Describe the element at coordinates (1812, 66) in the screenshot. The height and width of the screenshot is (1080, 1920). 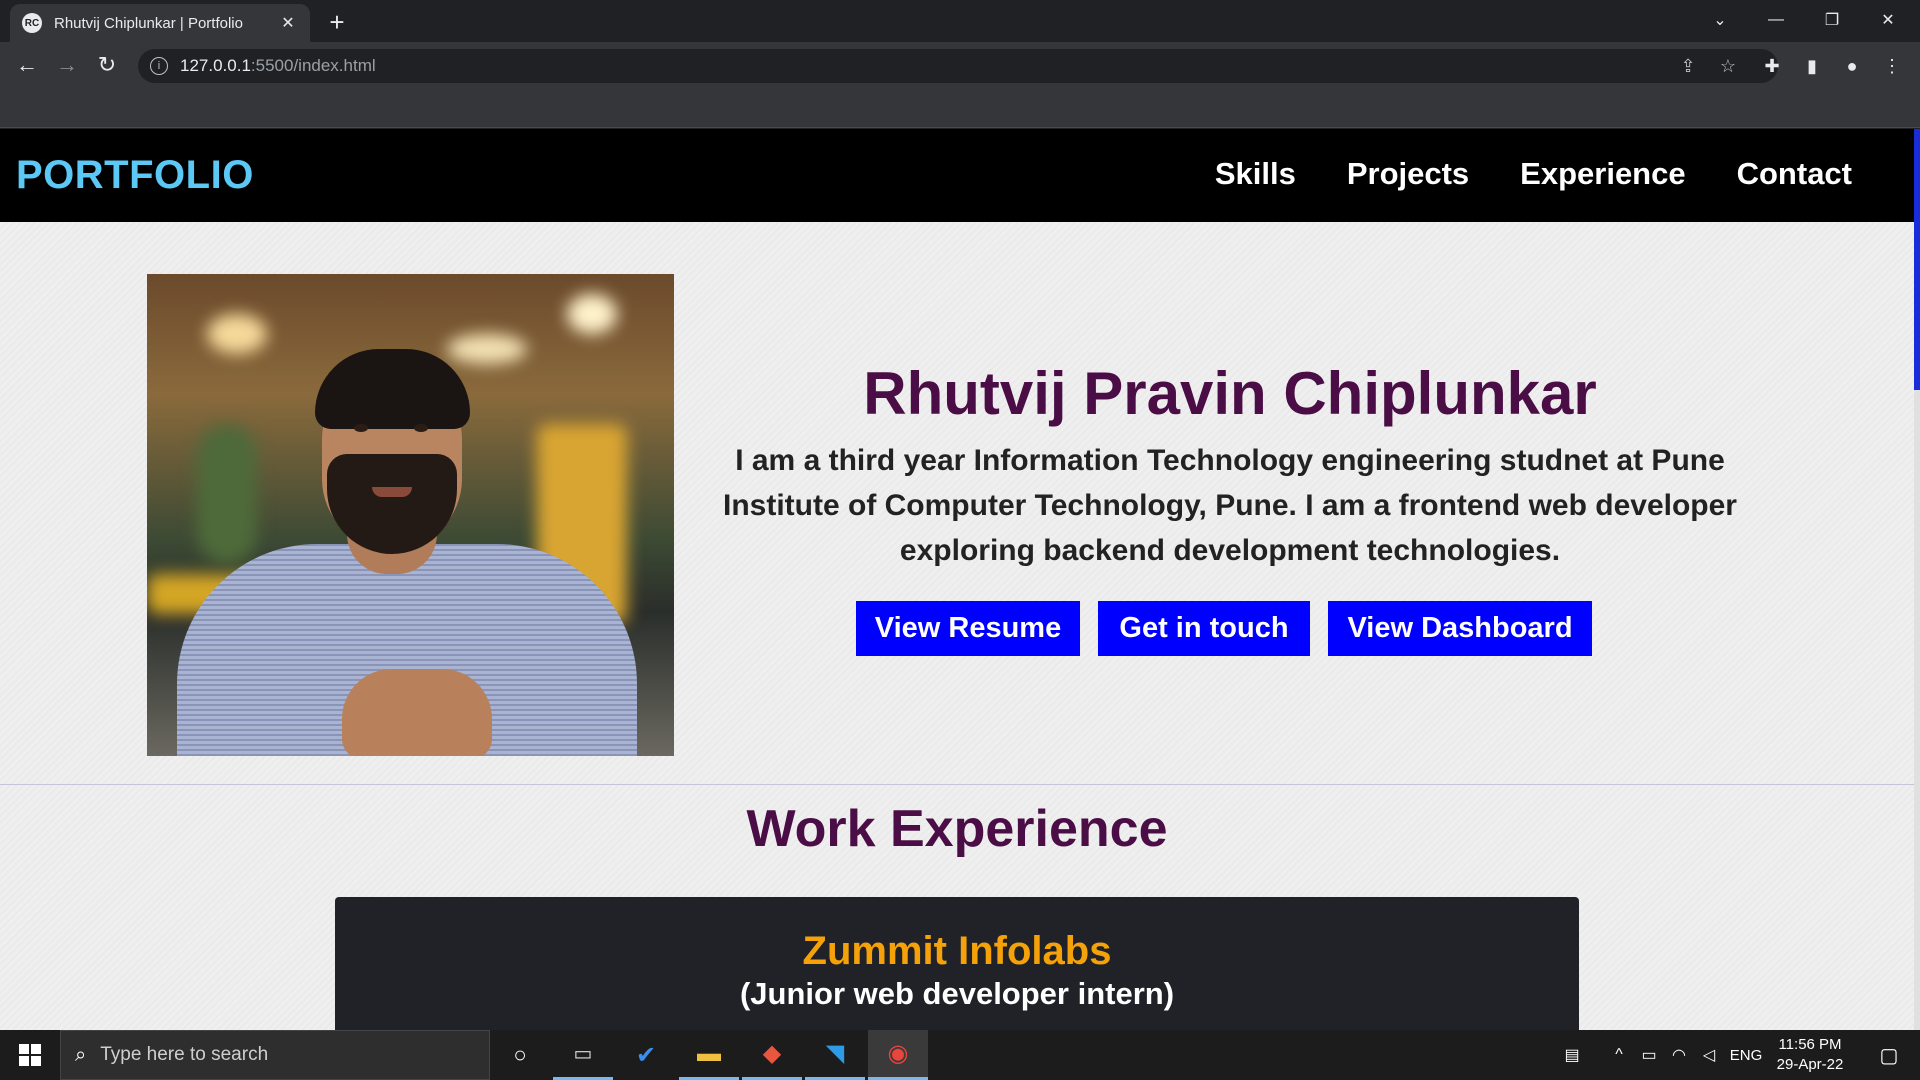
I see `side-panel-icon: ▮` at that location.